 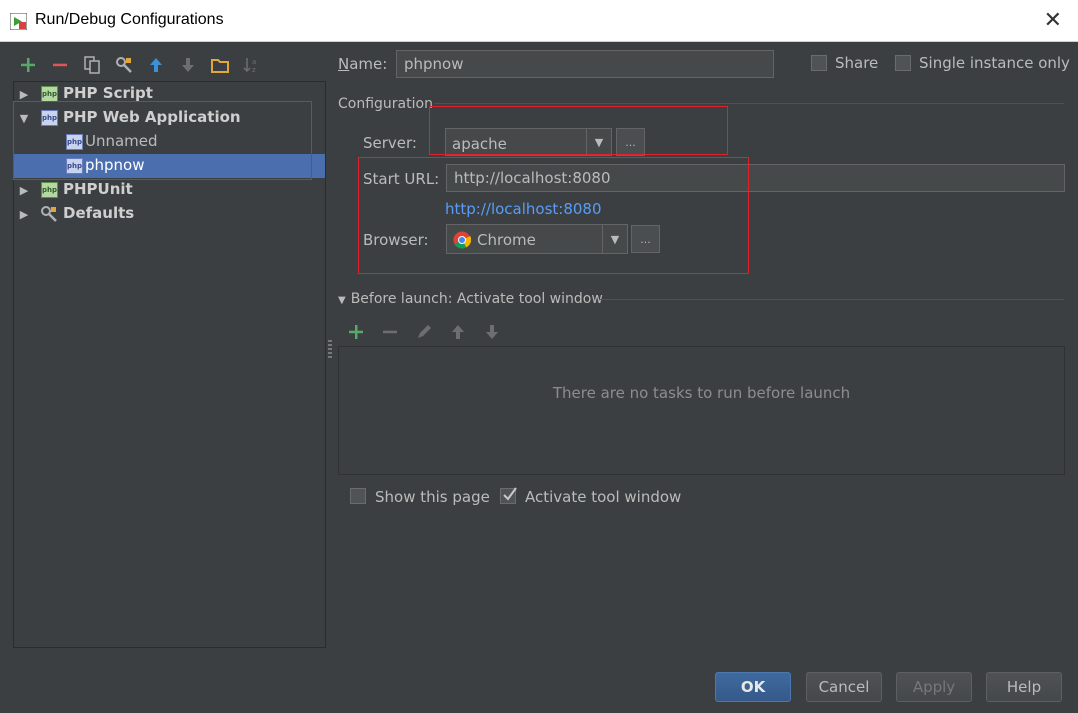 I want to click on edit-task-icon, so click(x=424, y=332).